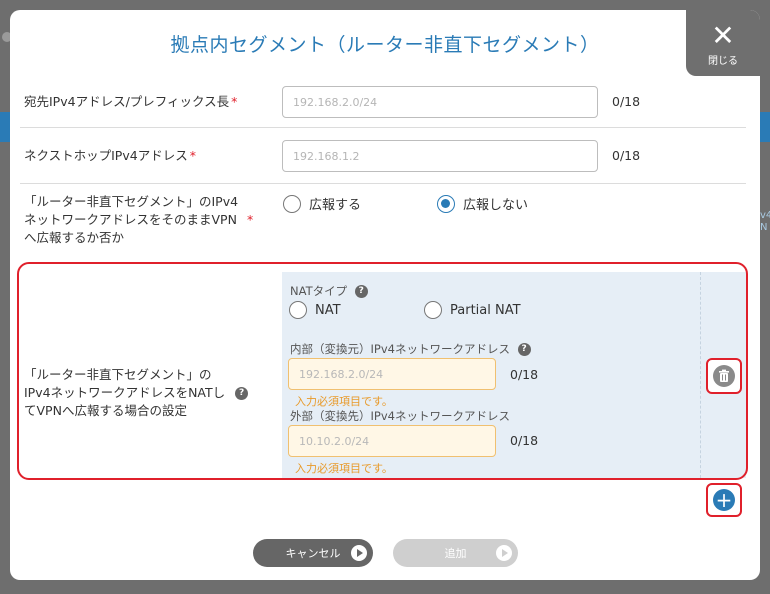 The image size is (770, 594). I want to click on delete-row-button, so click(724, 376).